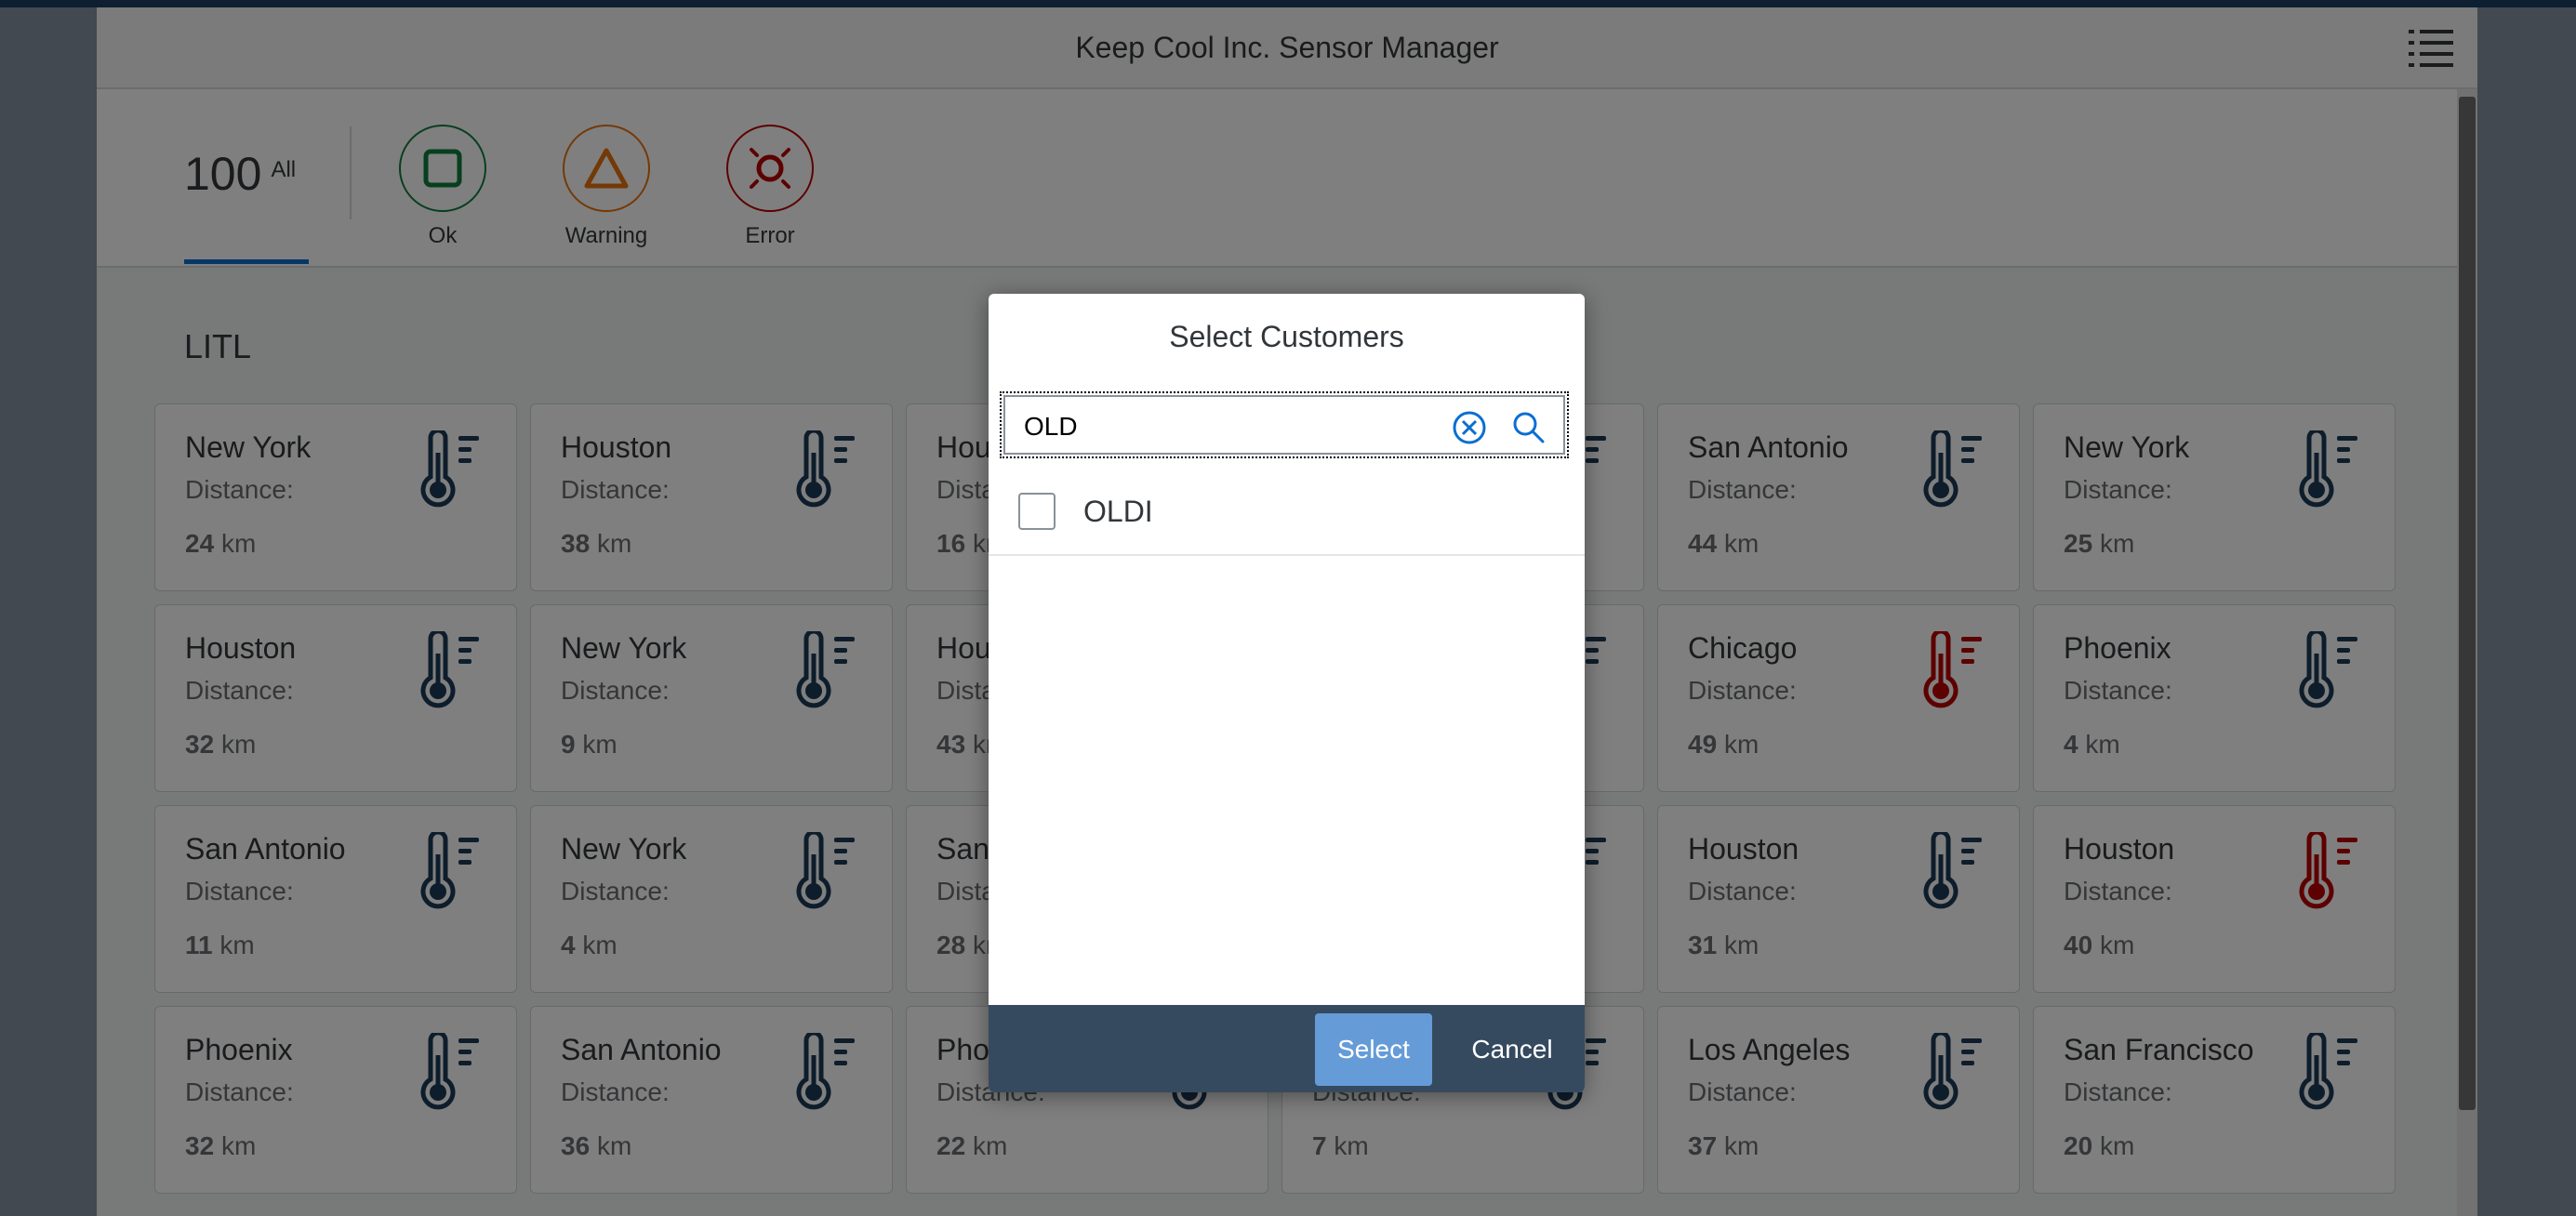 The image size is (2576, 1216). Describe the element at coordinates (1469, 427) in the screenshot. I see `clear-icon` at that location.